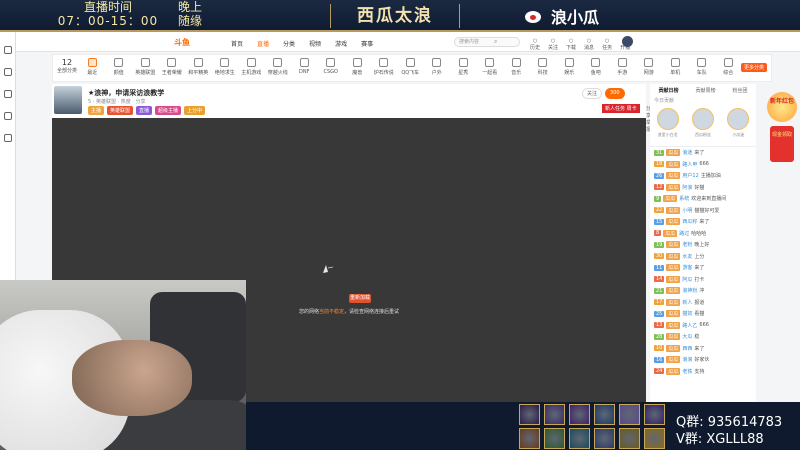  What do you see at coordinates (622, 67) in the screenshot?
I see `category-item: 手游` at bounding box center [622, 67].